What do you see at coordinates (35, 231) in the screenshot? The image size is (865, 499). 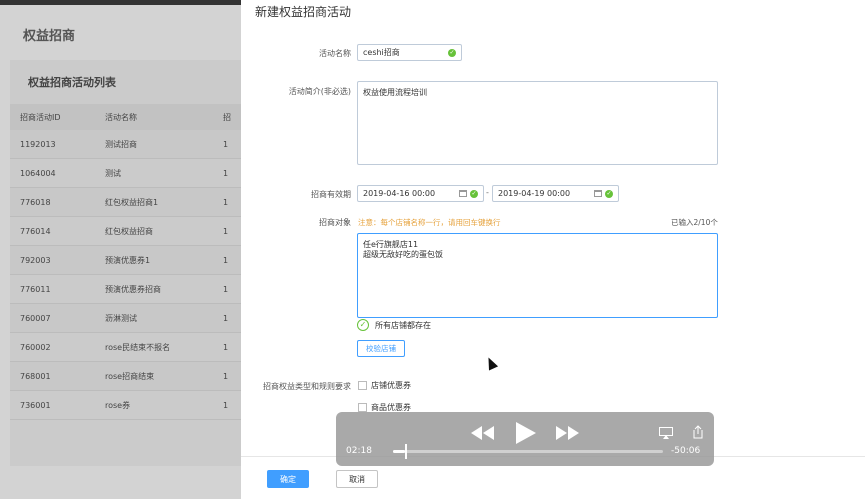 I see `cell-id: 776014` at bounding box center [35, 231].